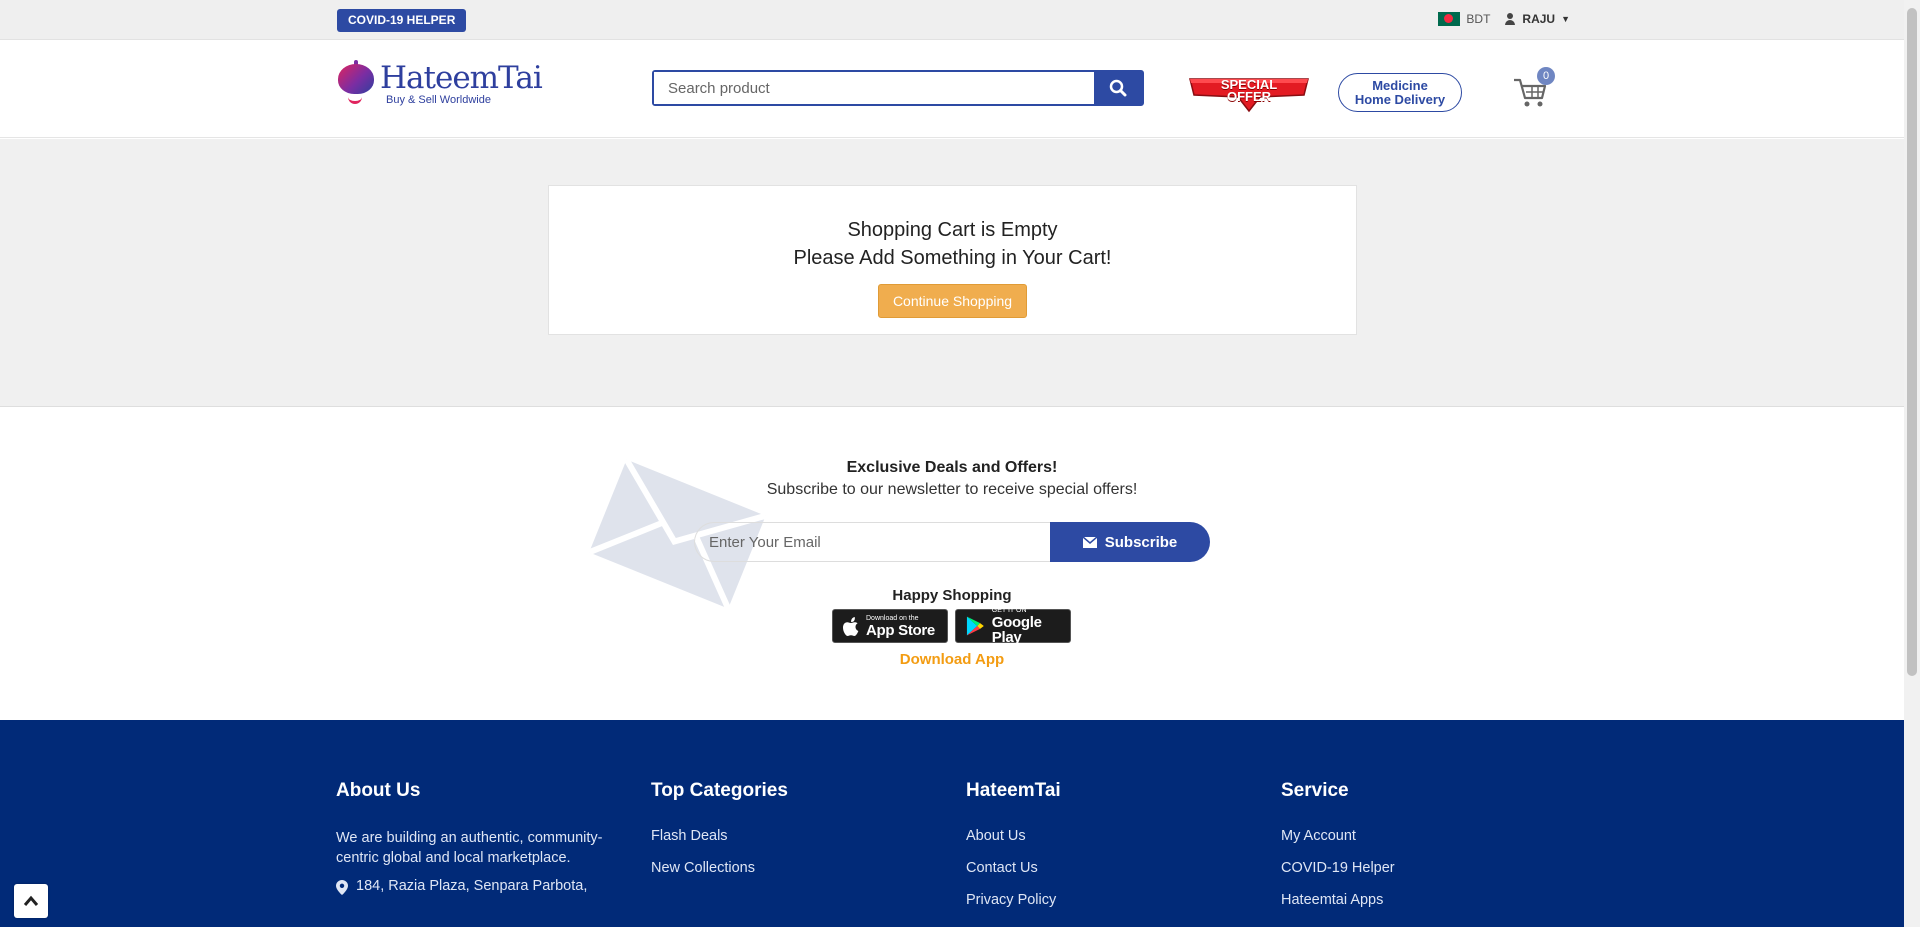 This screenshot has width=1920, height=927. Describe the element at coordinates (1478, 19) in the screenshot. I see `currency-label: BDT` at that location.